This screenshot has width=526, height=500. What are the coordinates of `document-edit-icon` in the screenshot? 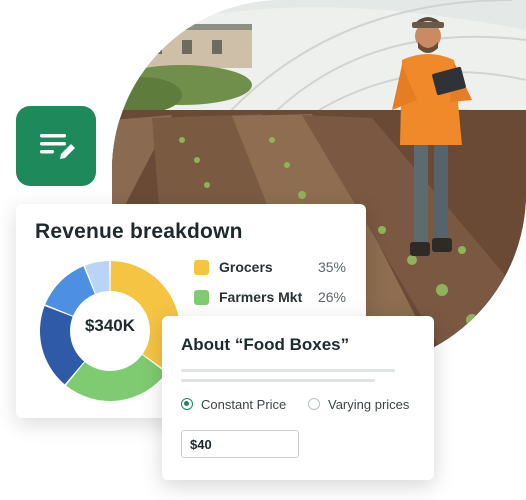 It's located at (57, 146).